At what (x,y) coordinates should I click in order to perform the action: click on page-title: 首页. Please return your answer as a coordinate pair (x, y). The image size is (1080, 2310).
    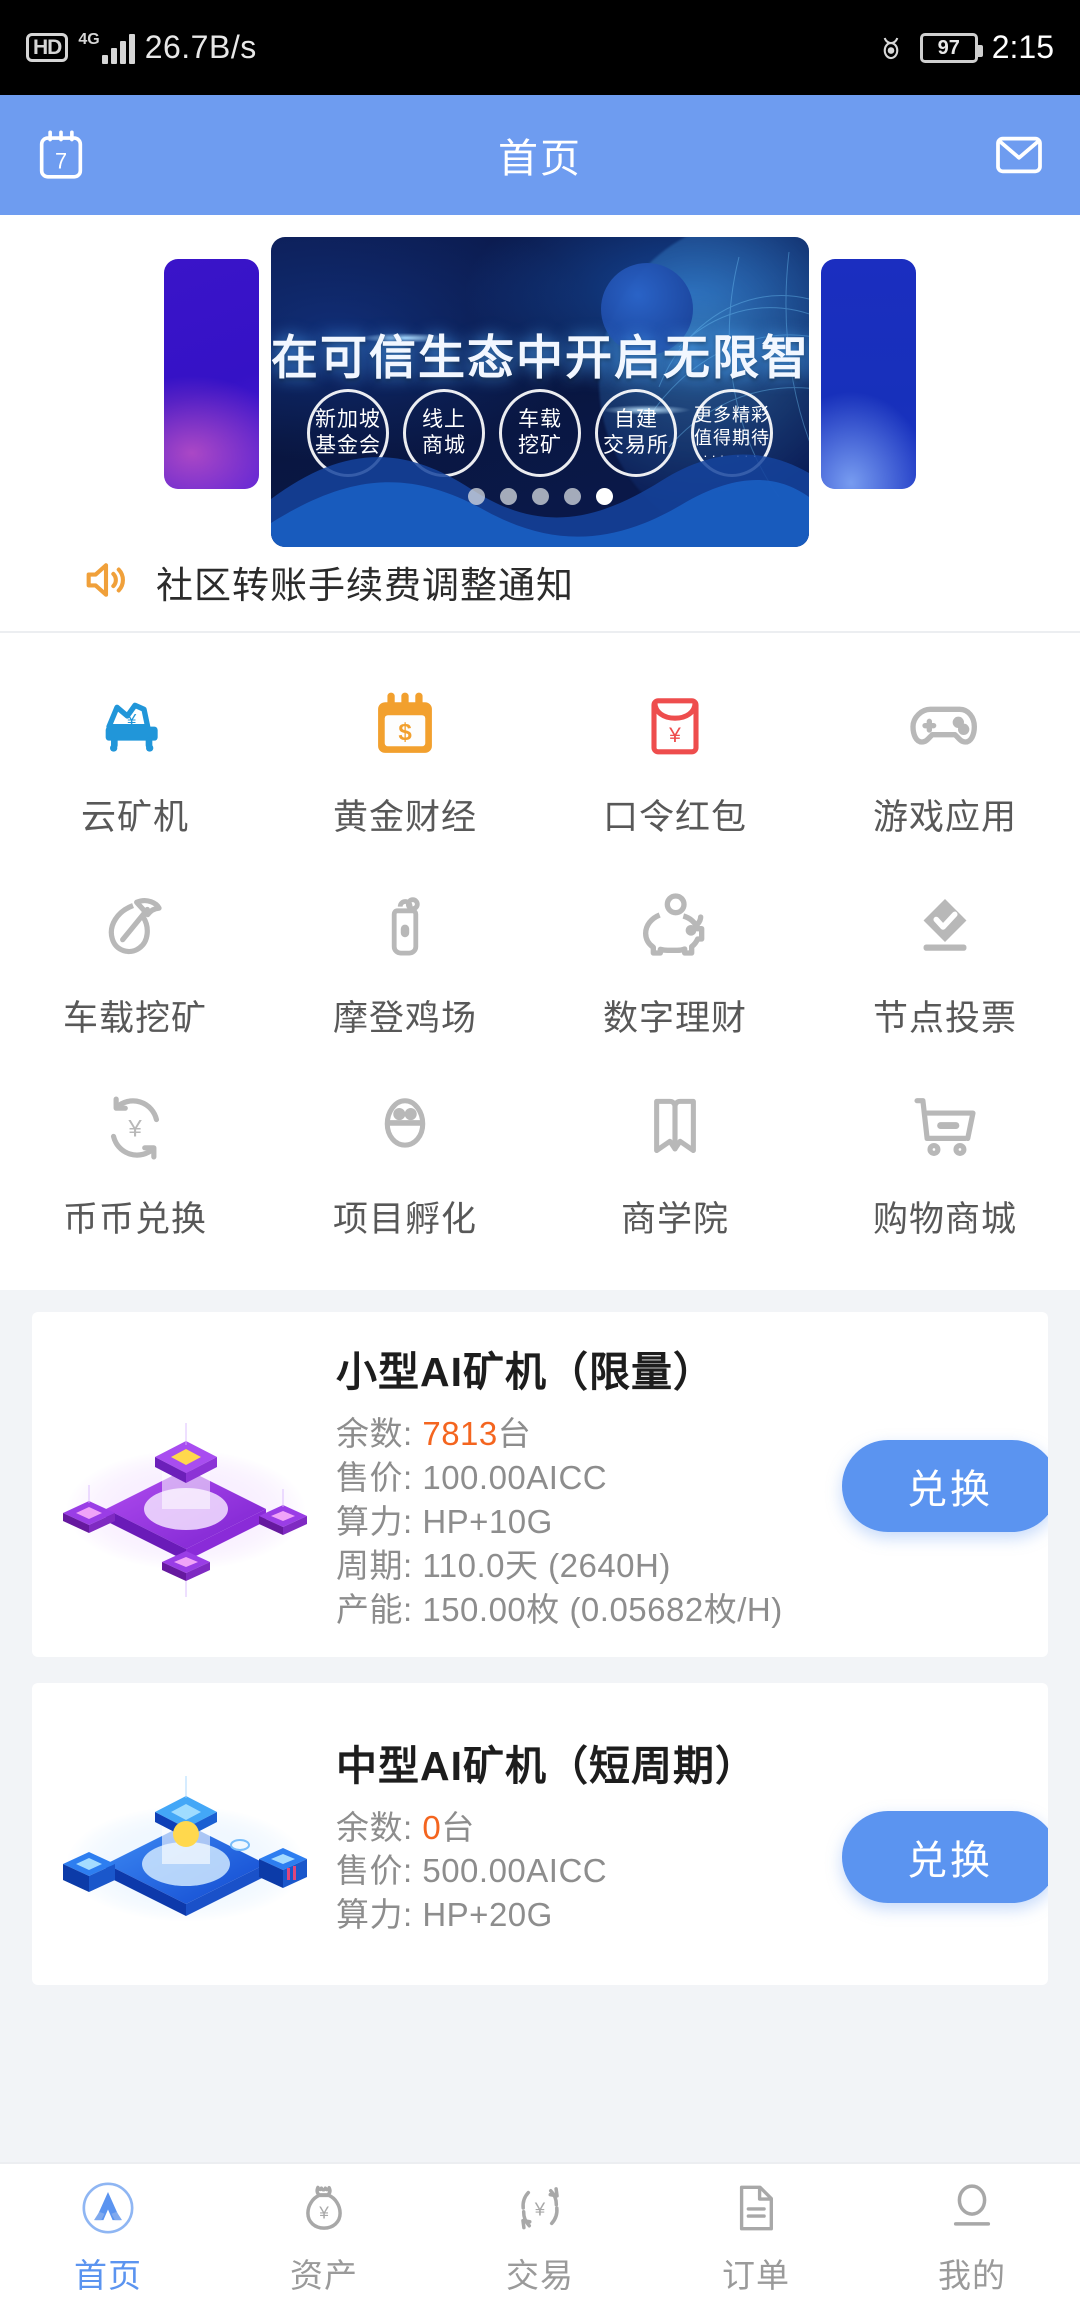
    Looking at the image, I should click on (540, 159).